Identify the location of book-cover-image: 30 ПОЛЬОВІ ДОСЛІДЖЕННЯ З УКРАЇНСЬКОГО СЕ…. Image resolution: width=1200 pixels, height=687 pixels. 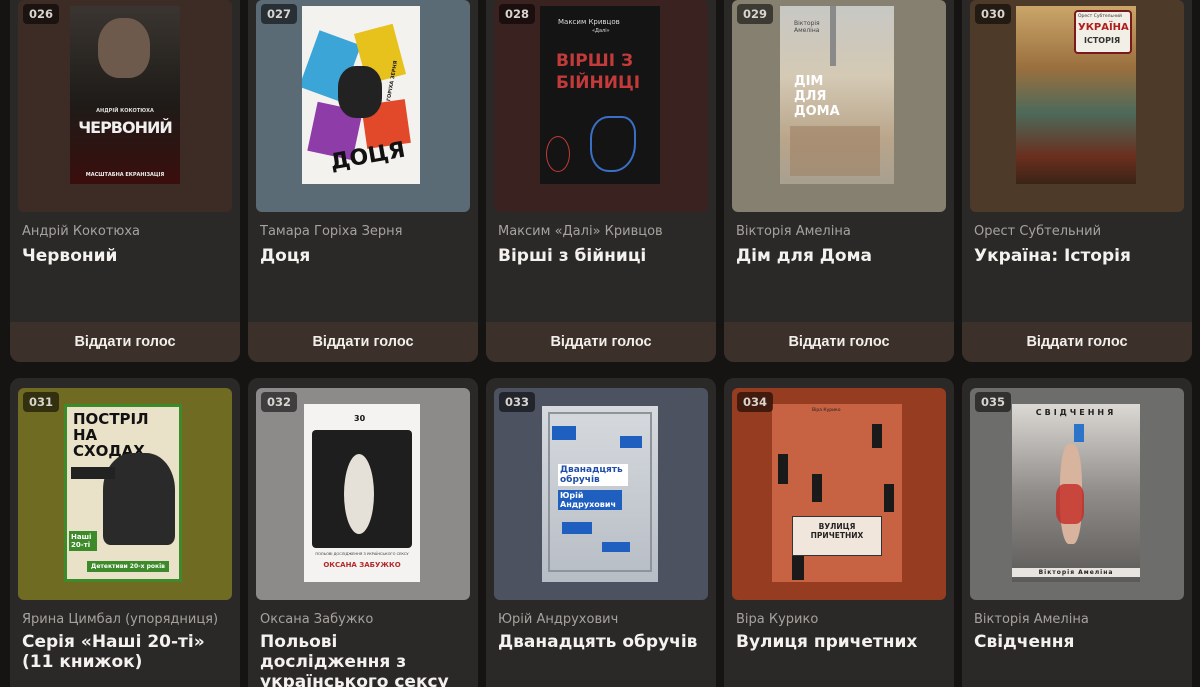
(362, 493).